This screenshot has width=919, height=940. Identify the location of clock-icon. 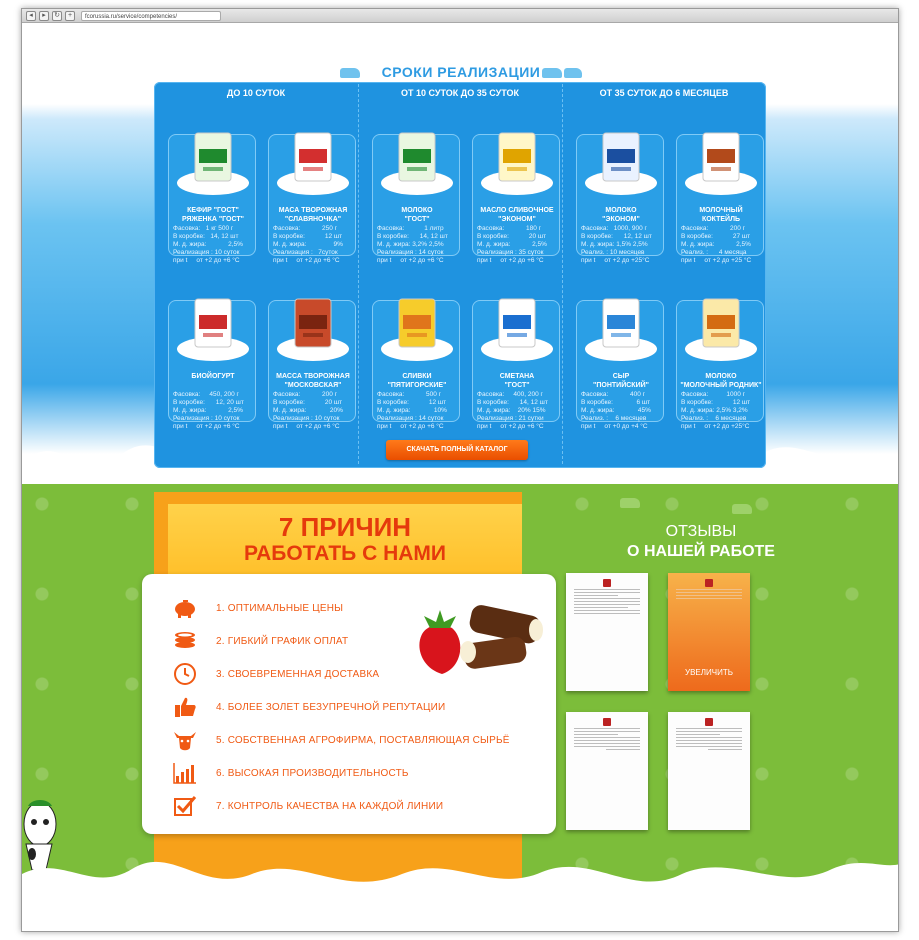
(185, 674).